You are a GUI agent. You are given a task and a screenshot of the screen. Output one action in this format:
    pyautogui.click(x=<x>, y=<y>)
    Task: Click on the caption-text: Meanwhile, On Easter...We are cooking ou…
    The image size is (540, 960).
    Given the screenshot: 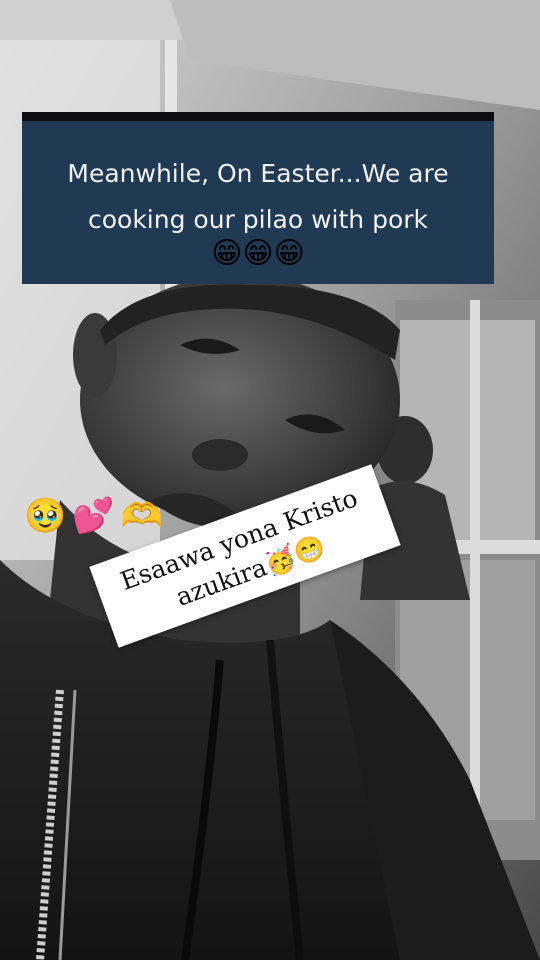 What is the action you would take?
    pyautogui.click(x=258, y=196)
    